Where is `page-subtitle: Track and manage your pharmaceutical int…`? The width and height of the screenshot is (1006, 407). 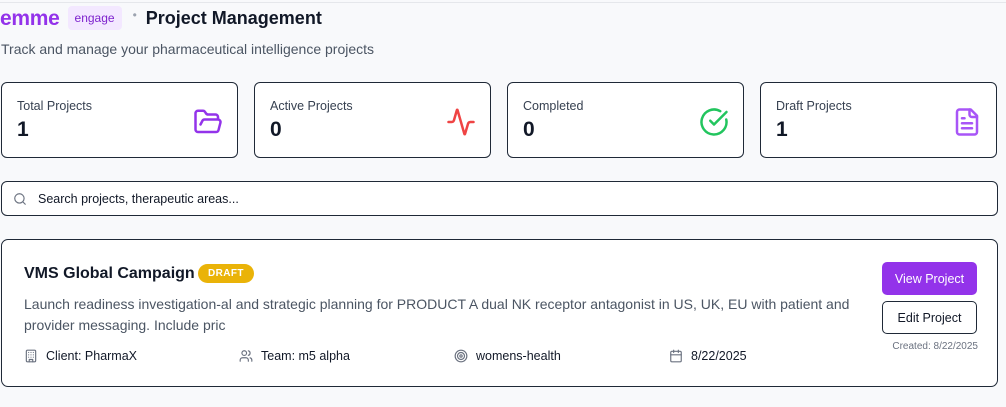
page-subtitle: Track and manage your pharmaceutical int… is located at coordinates (188, 49).